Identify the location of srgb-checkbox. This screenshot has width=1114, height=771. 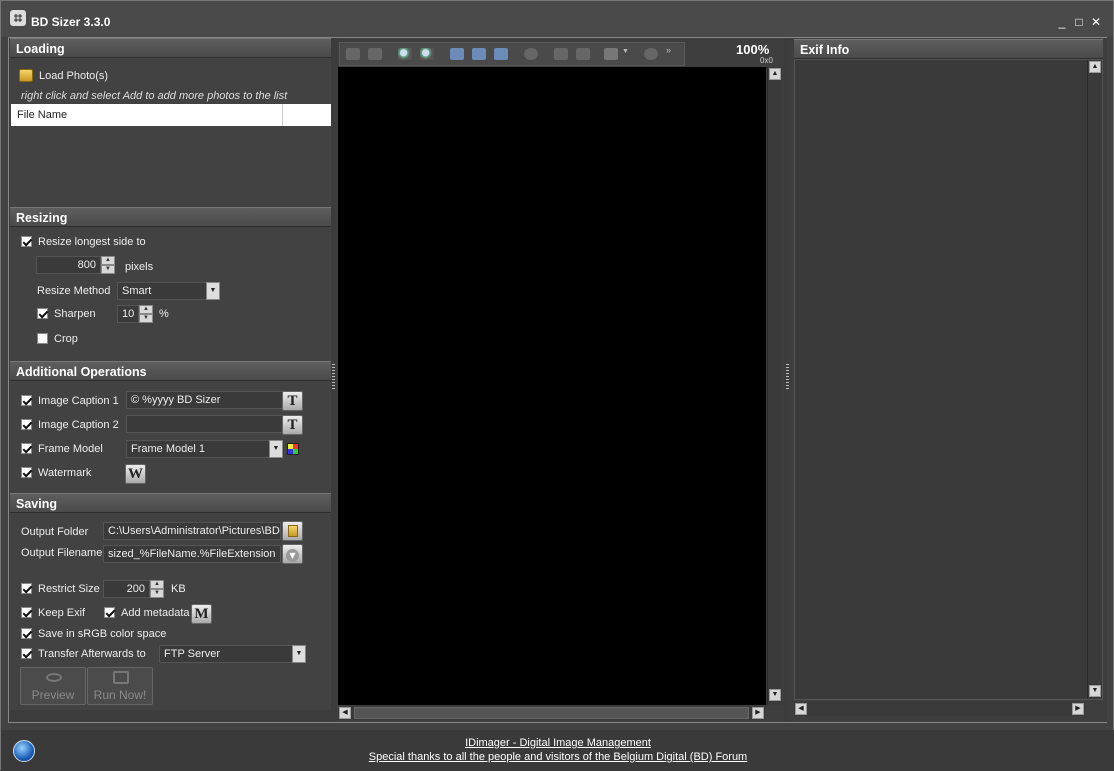
(26, 633).